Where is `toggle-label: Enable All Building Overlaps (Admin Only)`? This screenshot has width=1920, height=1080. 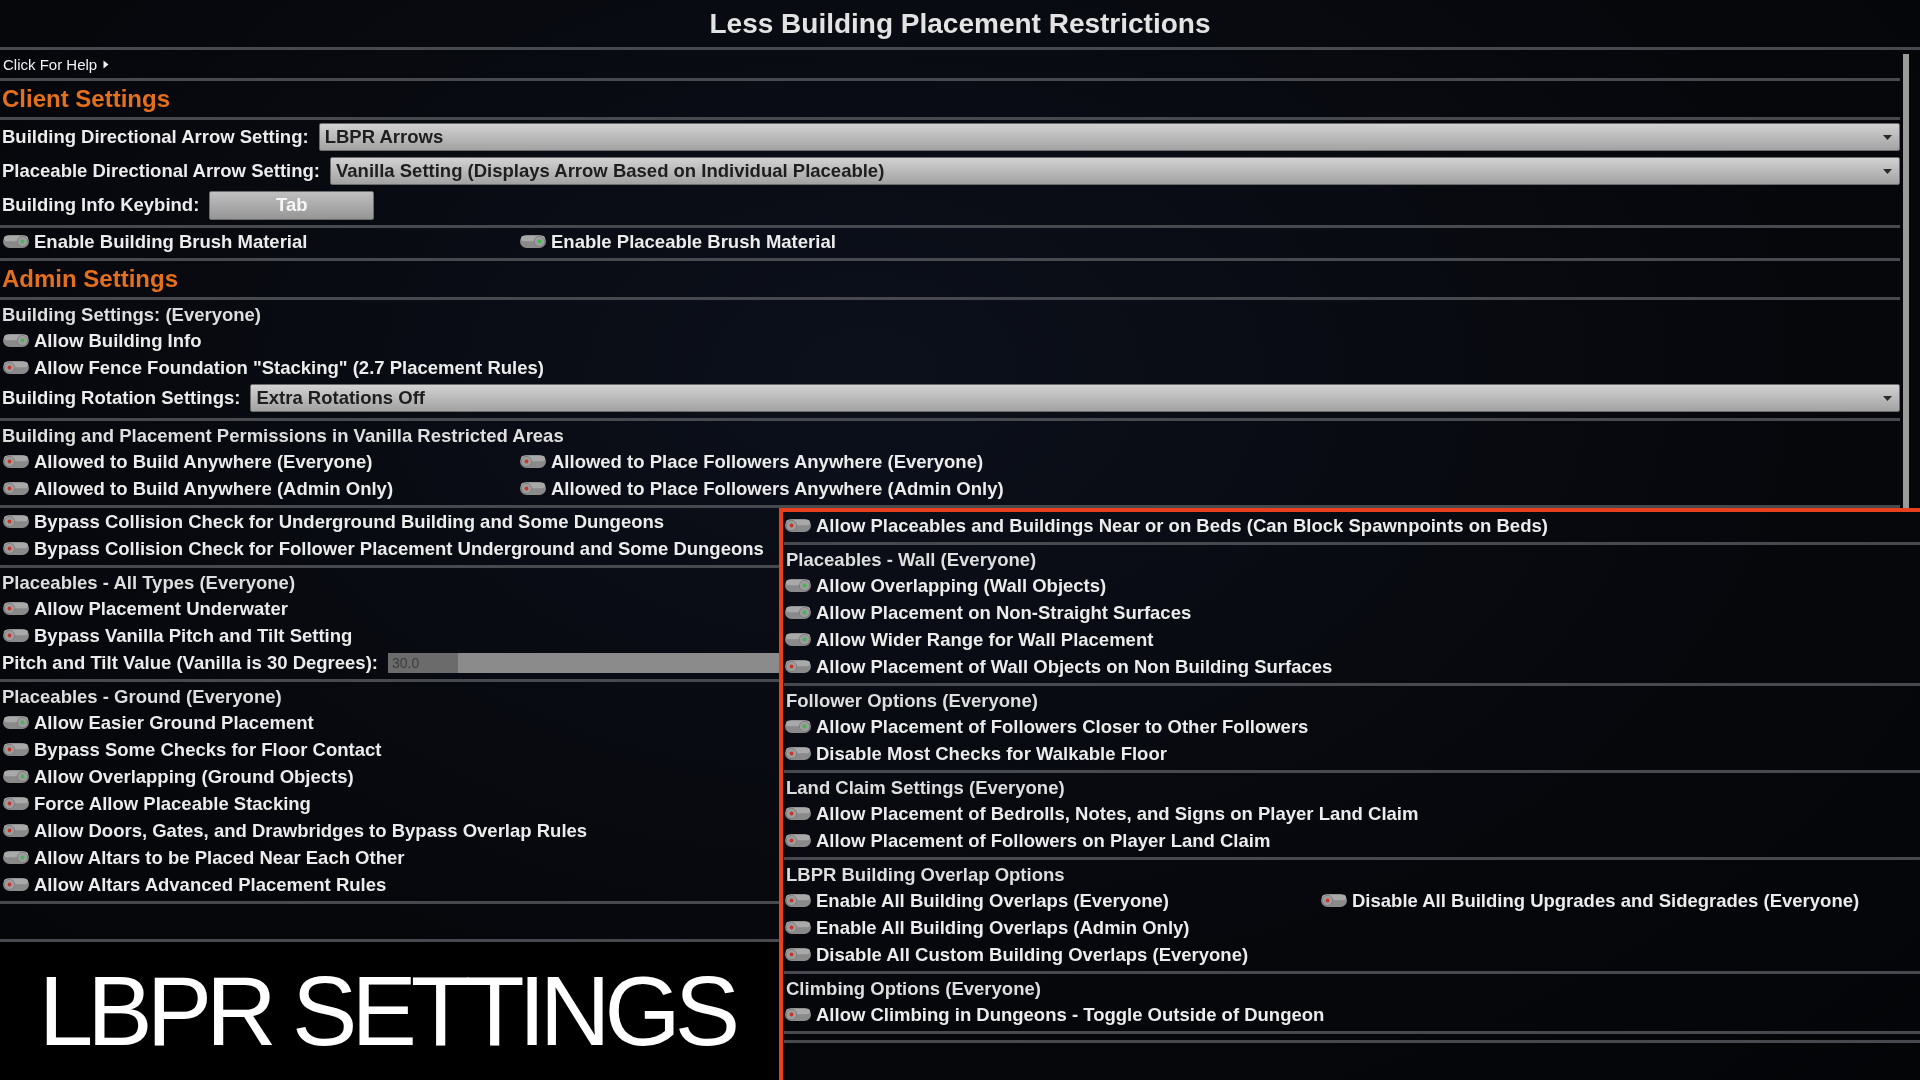 toggle-label: Enable All Building Overlaps (Admin Only) is located at coordinates (1003, 927).